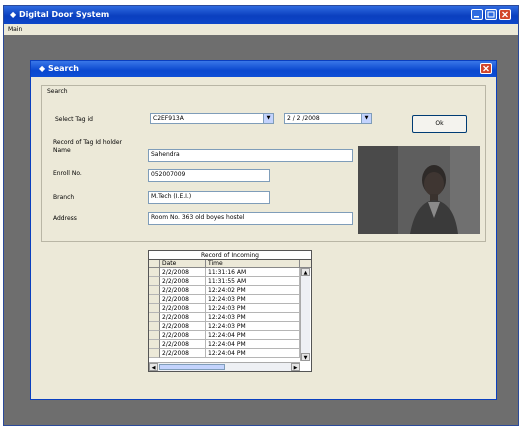 The width and height of the screenshot is (522, 428). Describe the element at coordinates (439, 124) in the screenshot. I see `ok-button: Ok` at that location.